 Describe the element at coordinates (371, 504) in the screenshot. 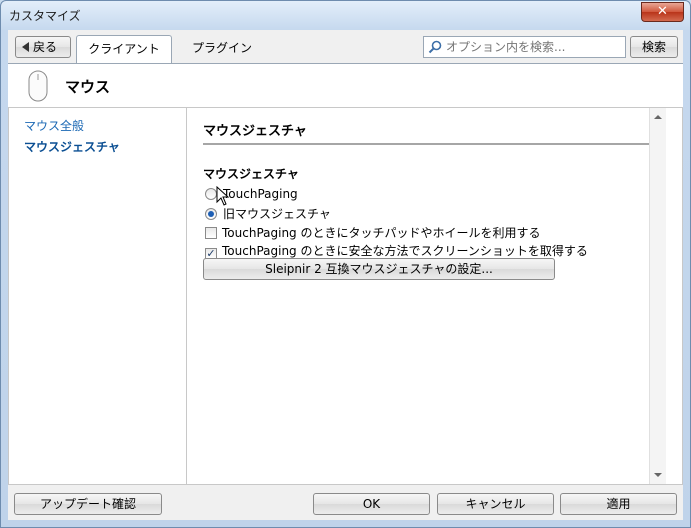

I see `ok-button: OK` at that location.